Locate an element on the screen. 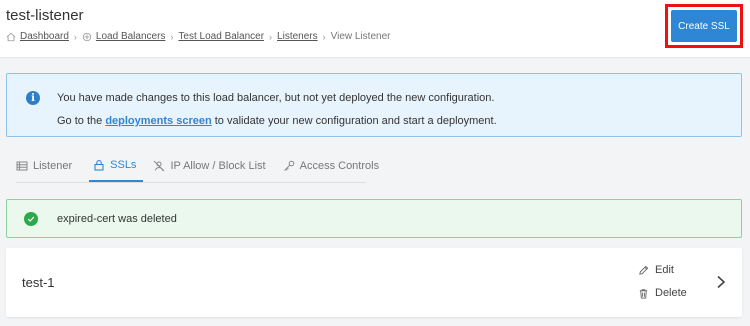 The image size is (750, 326). page-title: test-listener is located at coordinates (45, 15).